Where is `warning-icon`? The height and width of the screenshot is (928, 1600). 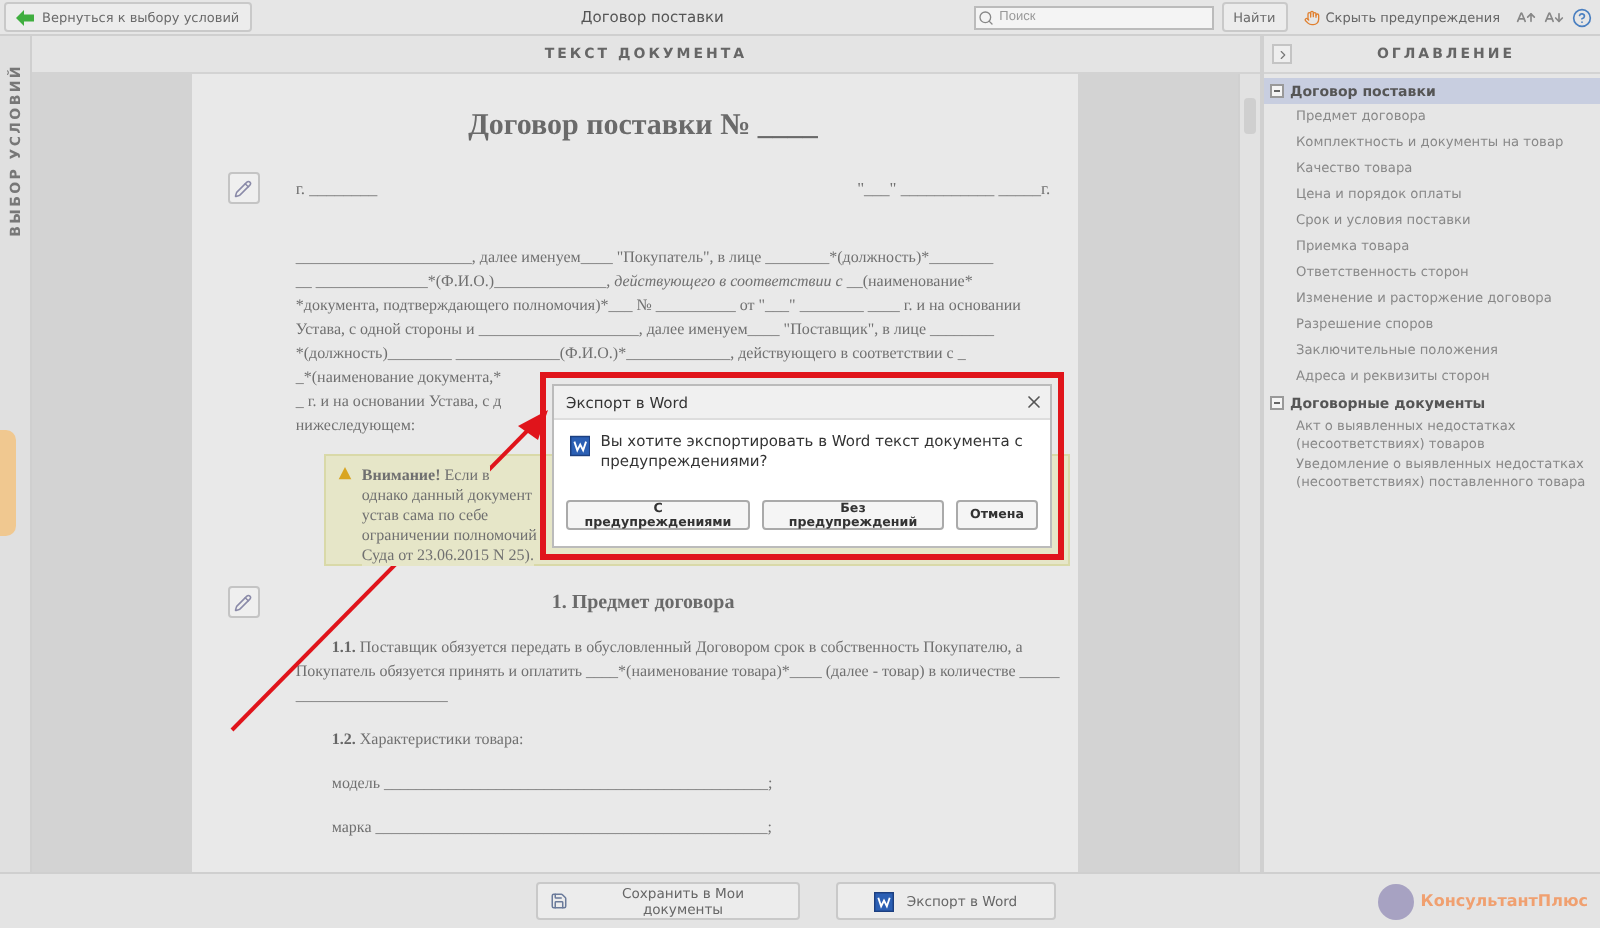 warning-icon is located at coordinates (344, 473).